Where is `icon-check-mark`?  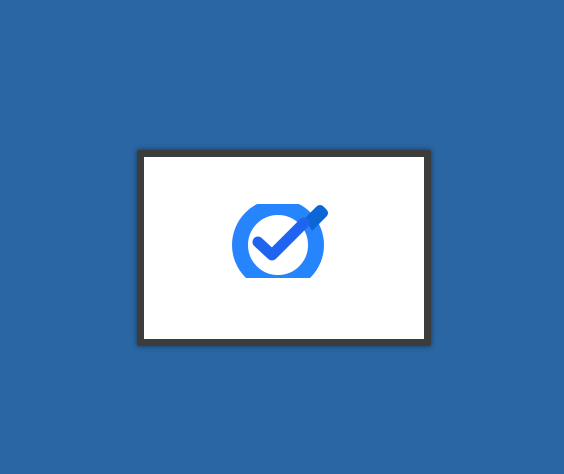 icon-check-mark is located at coordinates (281, 239).